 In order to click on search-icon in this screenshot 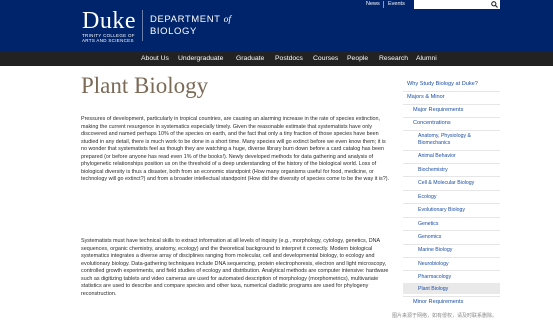, I will do `click(494, 4)`.